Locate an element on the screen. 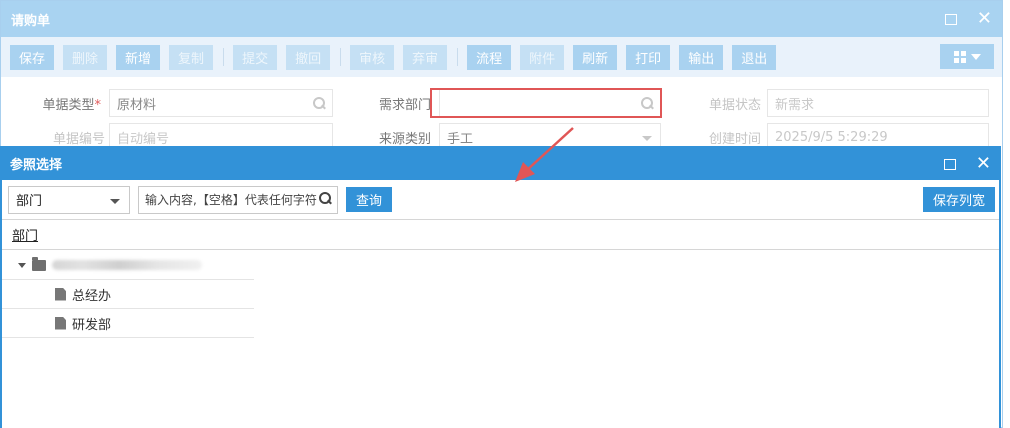  doc-type-row: 单据类型* 原材料 is located at coordinates (167, 103).